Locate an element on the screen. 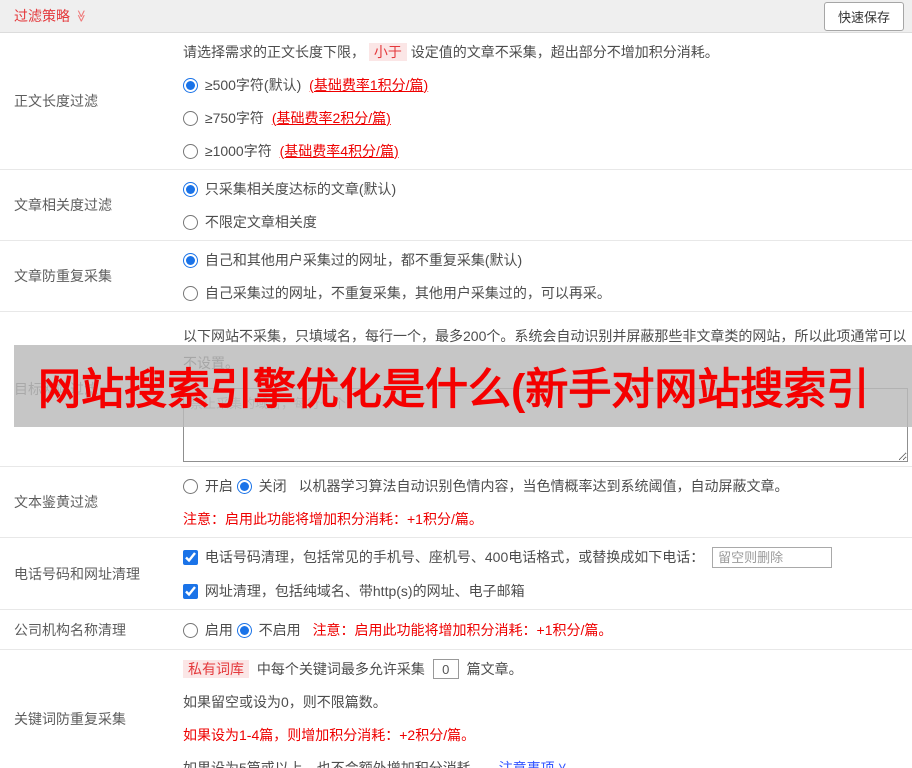 This screenshot has height=768, width=912. company-disable-radio is located at coordinates (244, 630).